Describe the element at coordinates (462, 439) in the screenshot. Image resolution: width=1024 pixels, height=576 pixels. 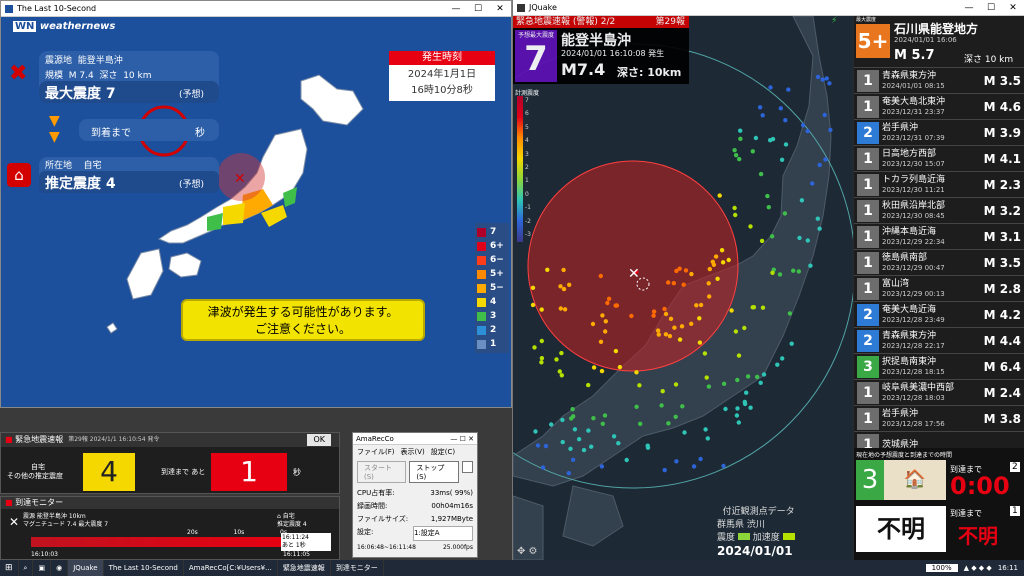
I see `close-button: — ☐ ✕` at that location.